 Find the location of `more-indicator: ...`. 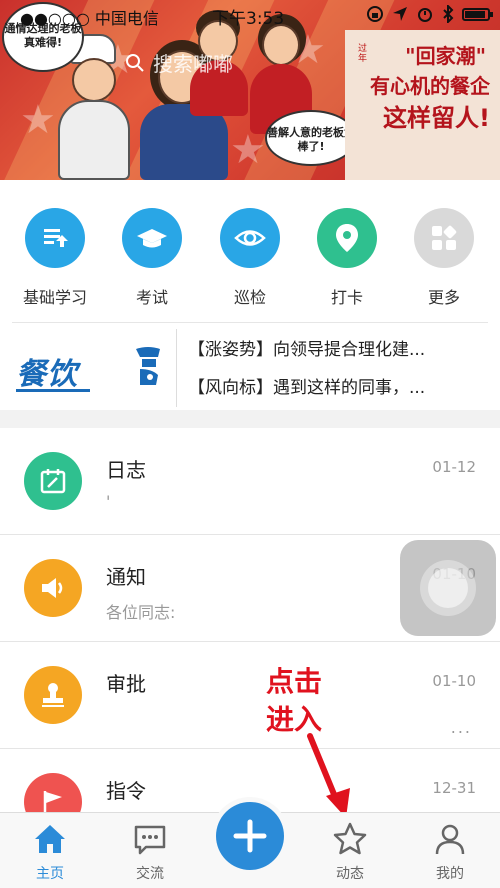

more-indicator: ... is located at coordinates (461, 727).